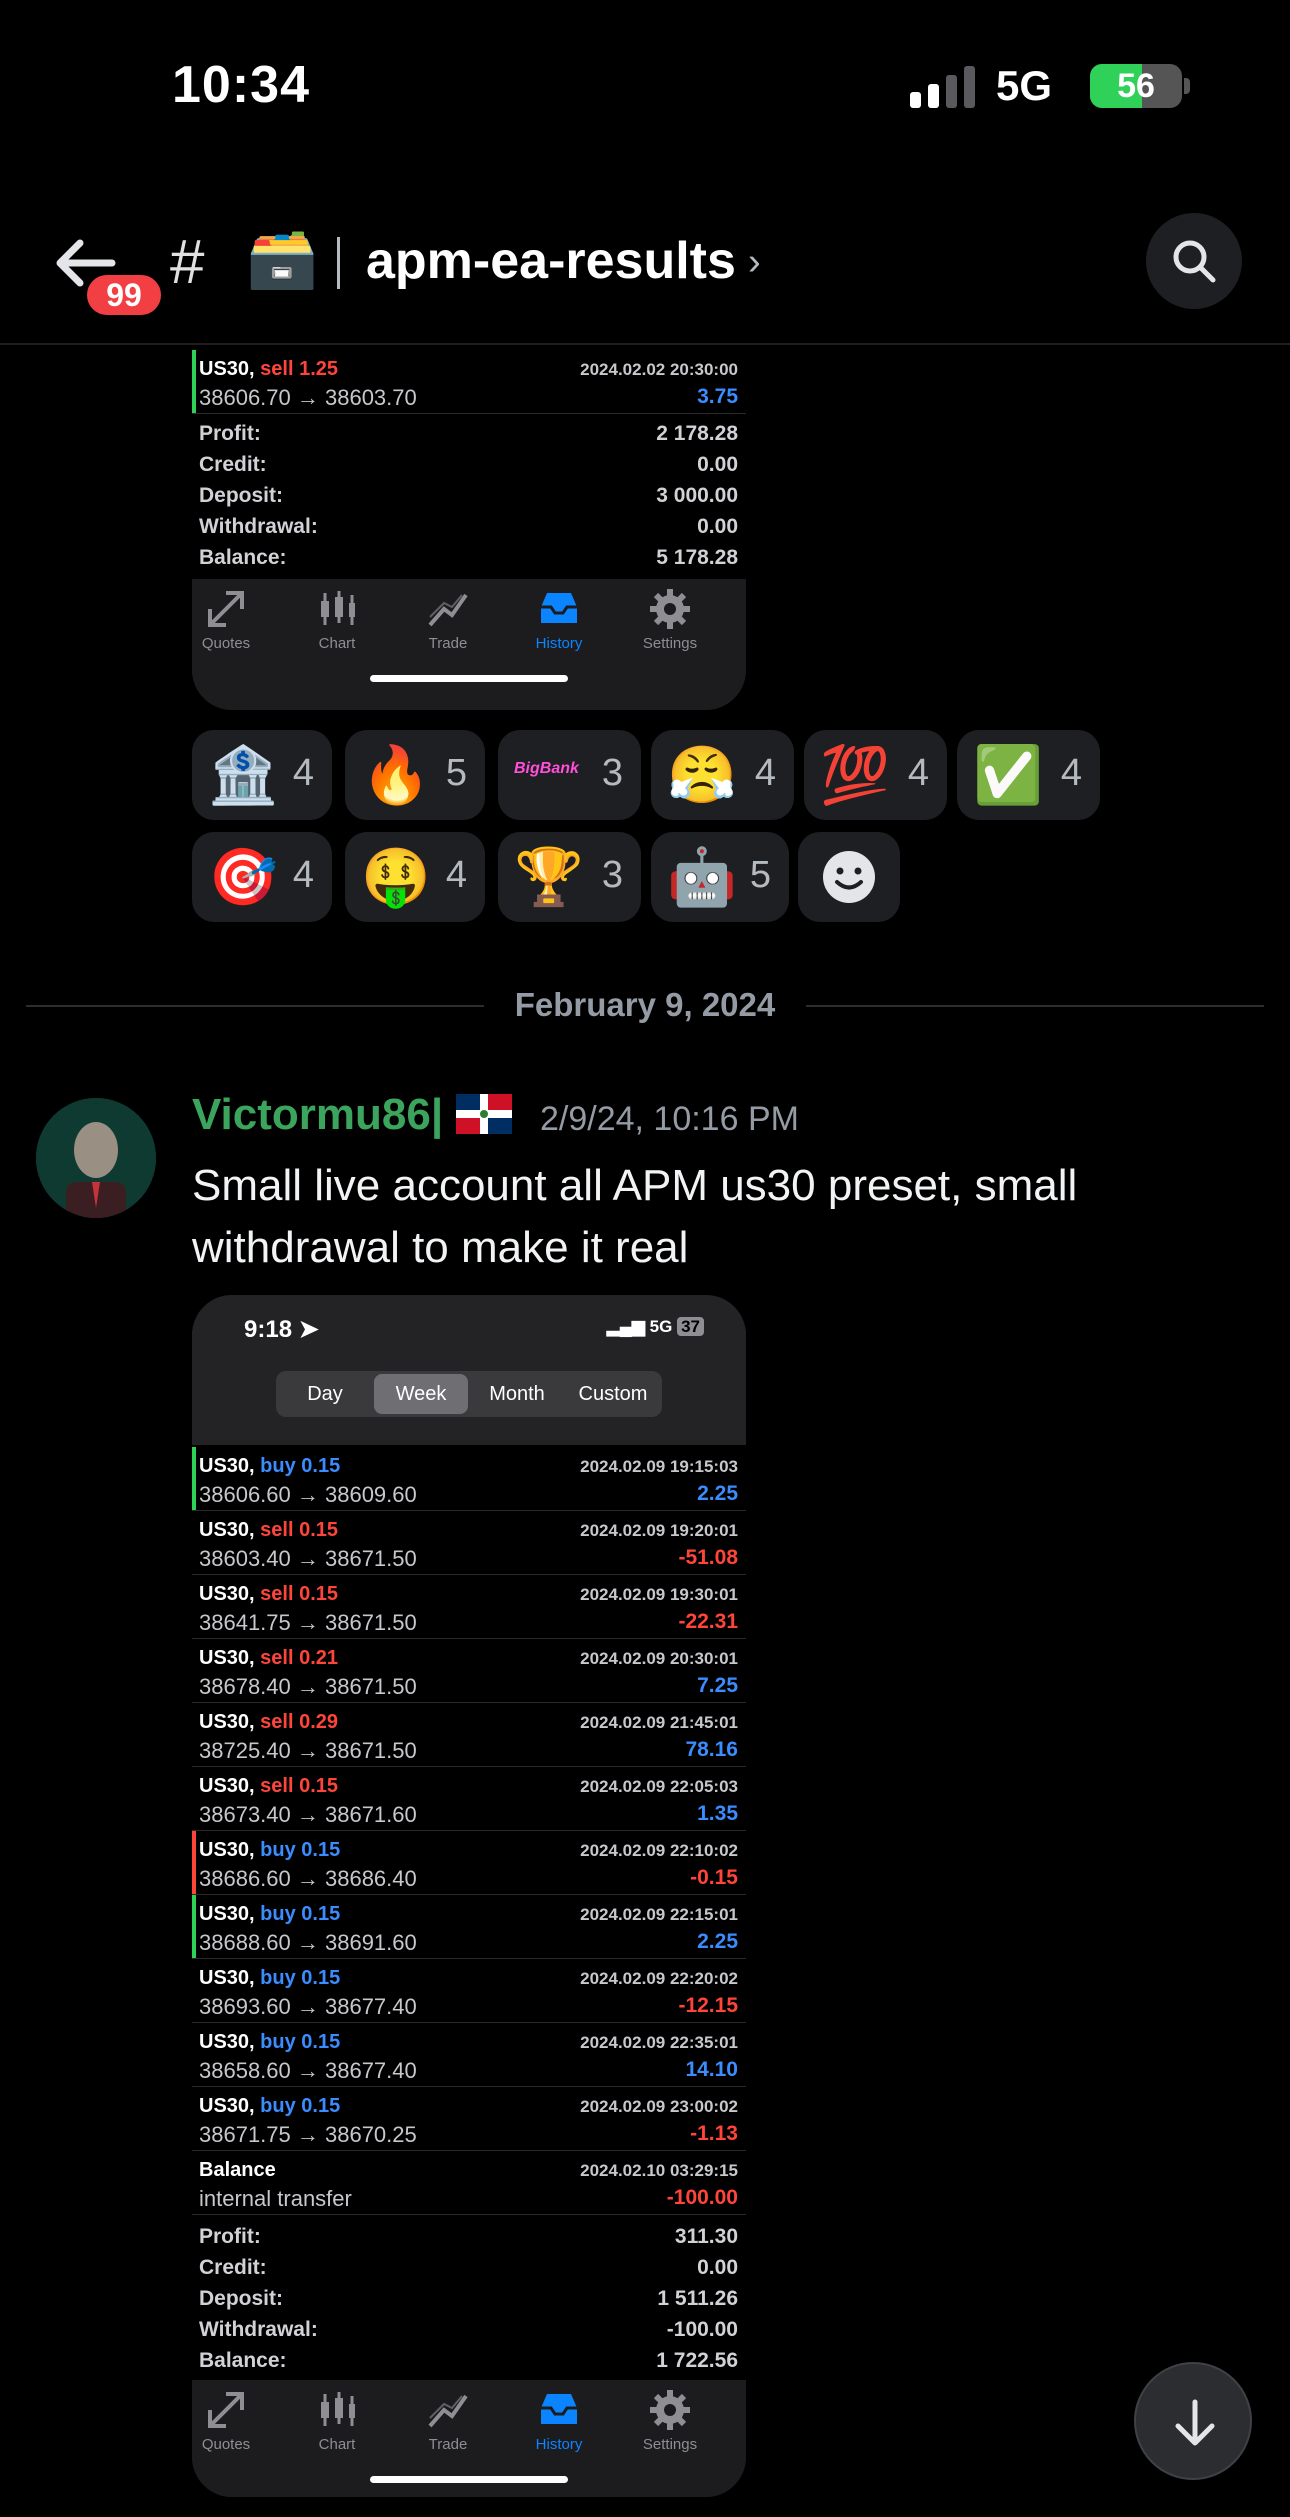 The width and height of the screenshot is (1290, 2517). I want to click on card-file-box-icon: 🗃️, so click(282, 258).